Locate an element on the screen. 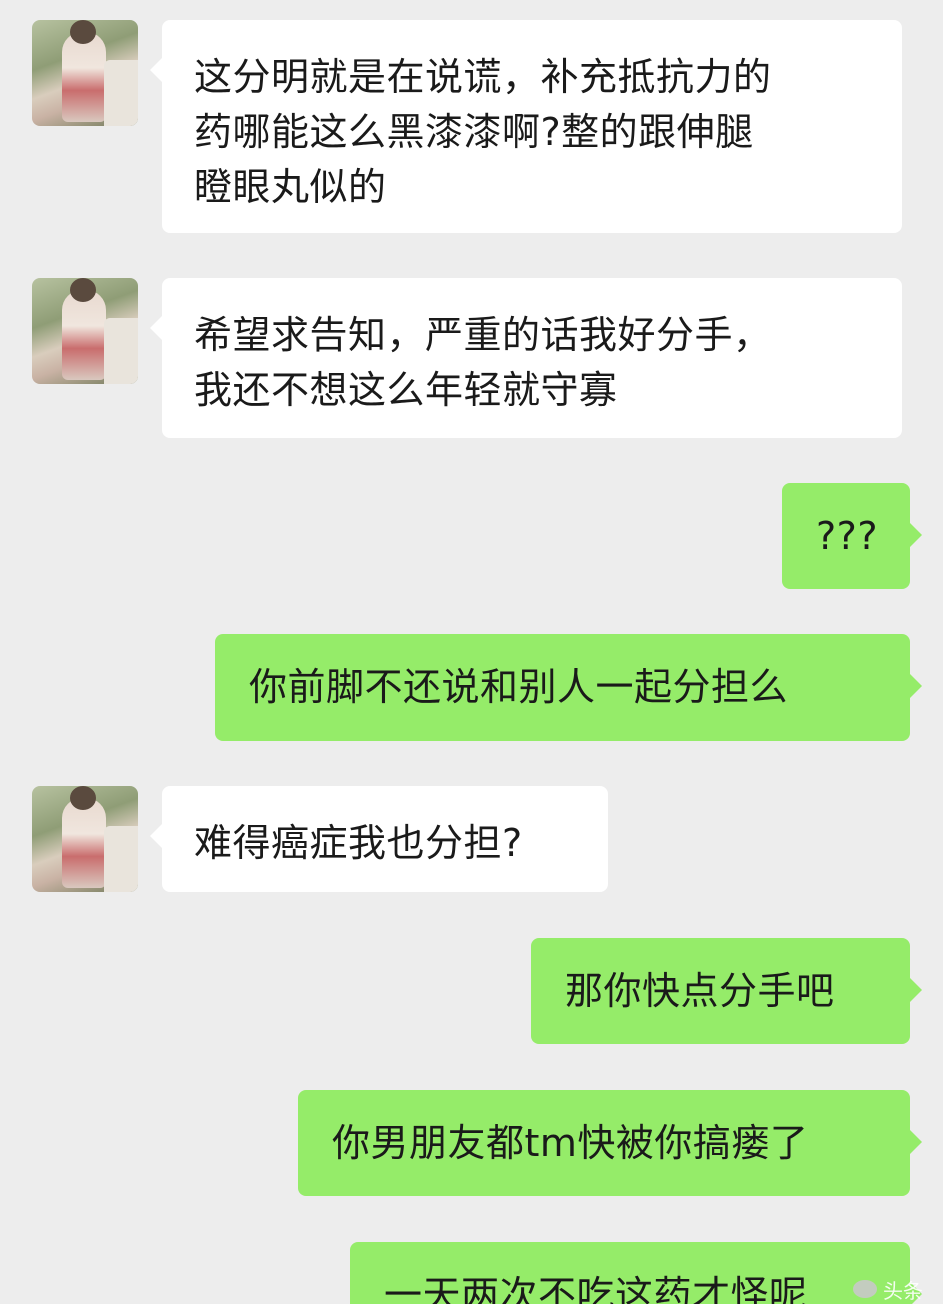 This screenshot has height=1304, width=943. message-text: ??? is located at coordinates (847, 536).